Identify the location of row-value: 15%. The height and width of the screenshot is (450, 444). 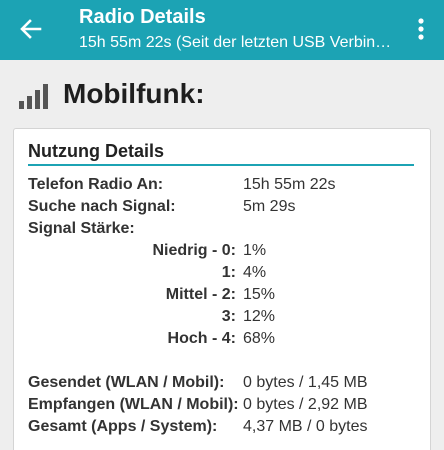
(259, 294).